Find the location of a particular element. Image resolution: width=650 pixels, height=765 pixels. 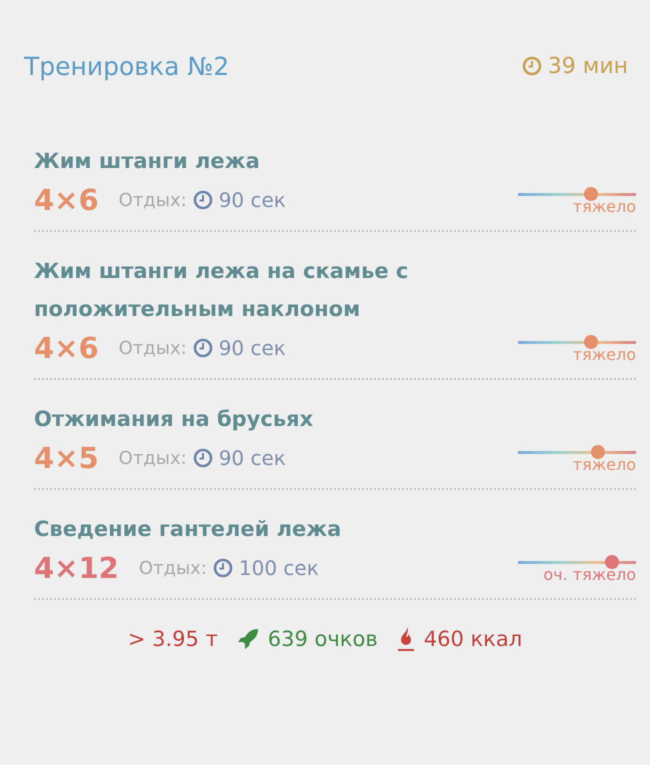

rest-time: 100 сек is located at coordinates (278, 568).